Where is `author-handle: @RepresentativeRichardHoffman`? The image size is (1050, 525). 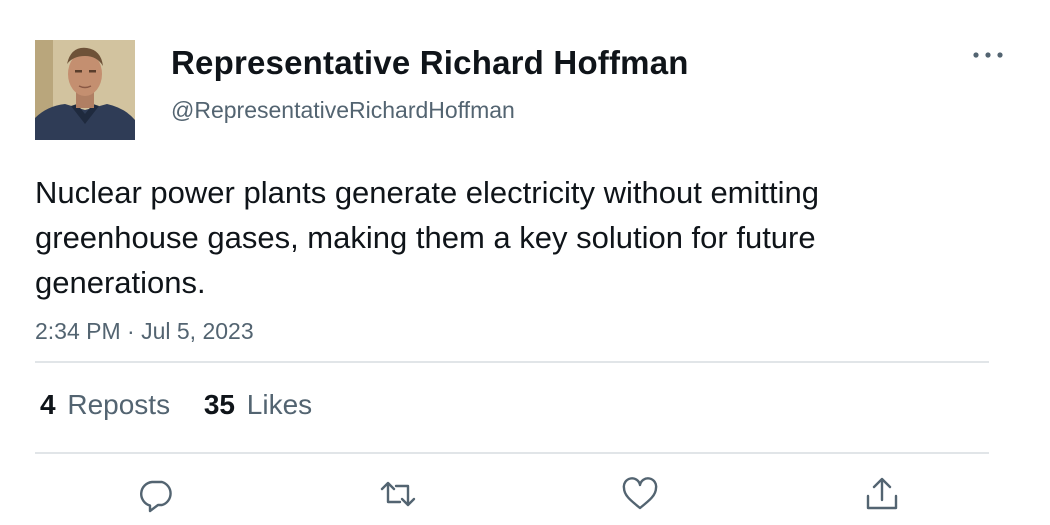
author-handle: @RepresentativeRichardHoffman is located at coordinates (343, 110).